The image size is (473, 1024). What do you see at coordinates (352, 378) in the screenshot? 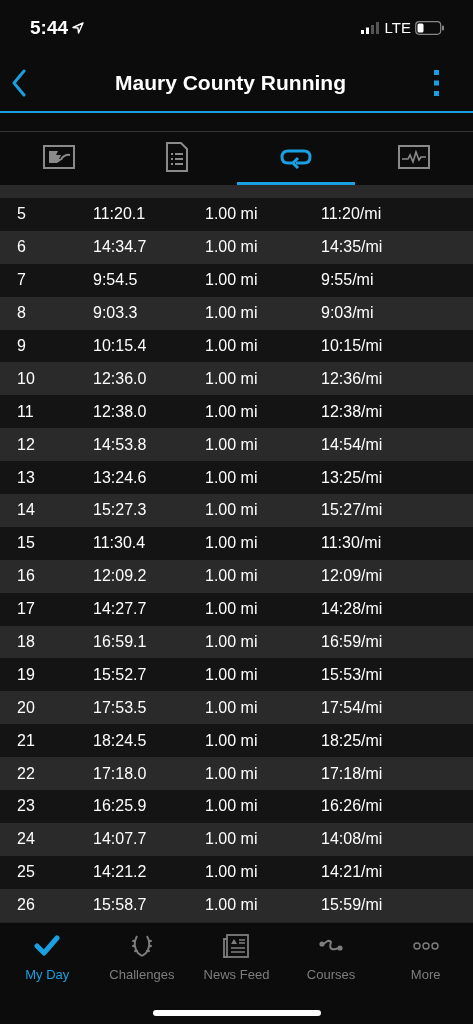
I see `lap-pace: 12:36/mi` at bounding box center [352, 378].